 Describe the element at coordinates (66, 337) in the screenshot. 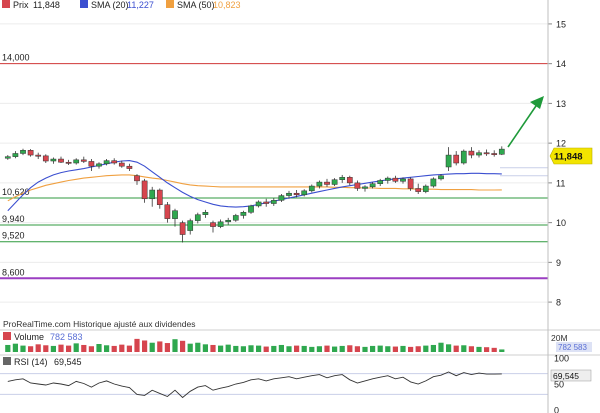

I see `volume-legend-value: 782 583` at that location.